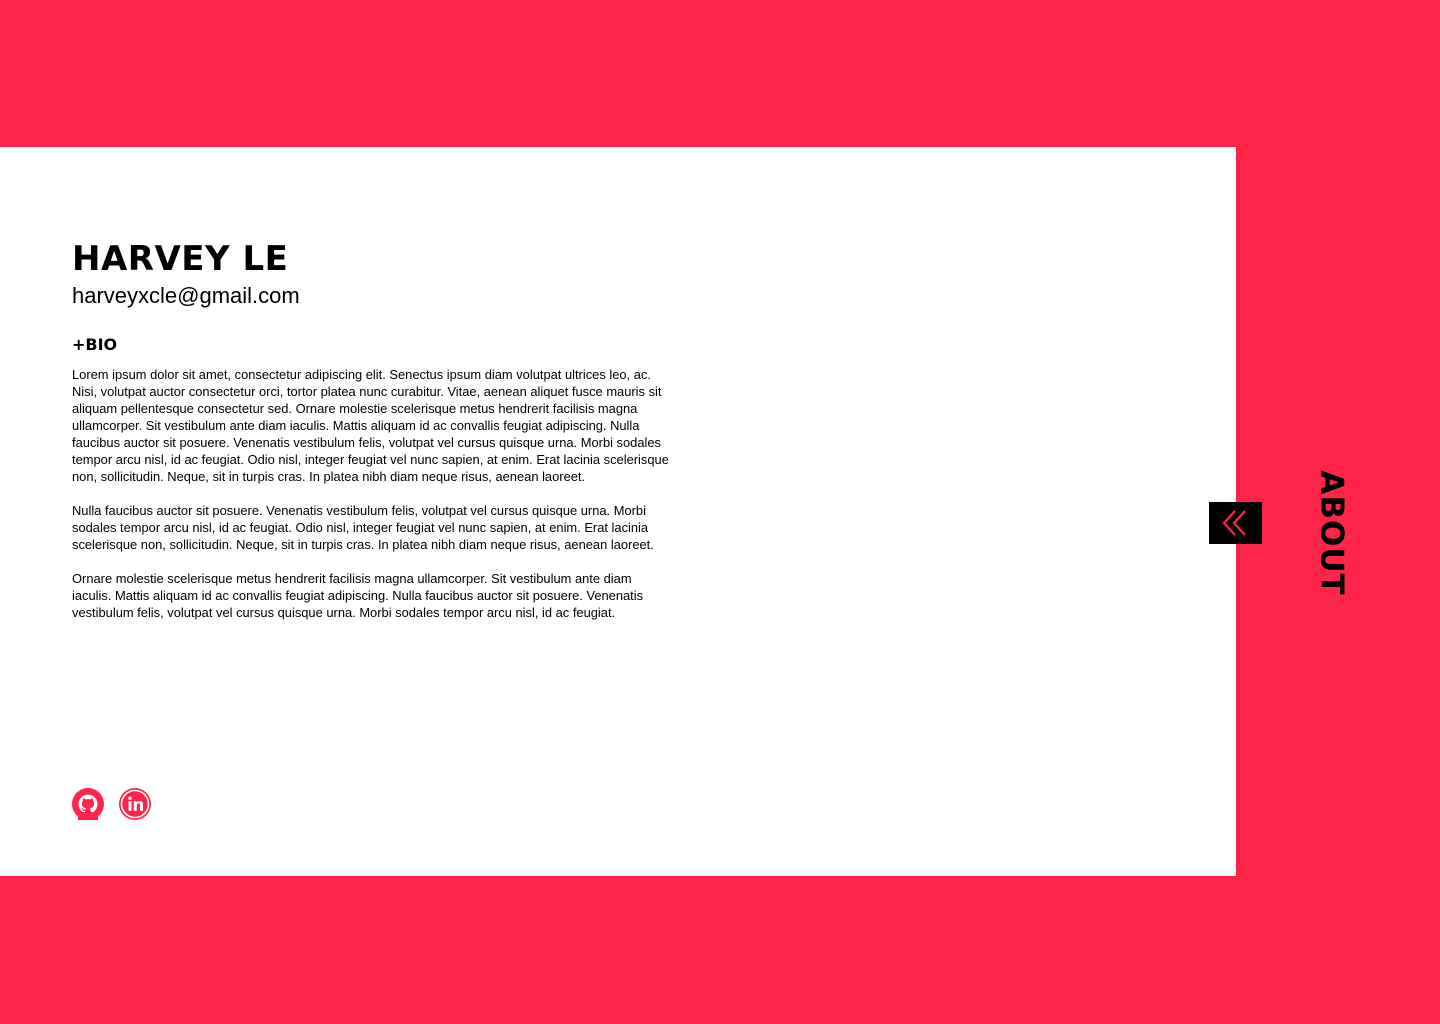 This screenshot has height=1024, width=1440. I want to click on linkedin-link, so click(135, 804).